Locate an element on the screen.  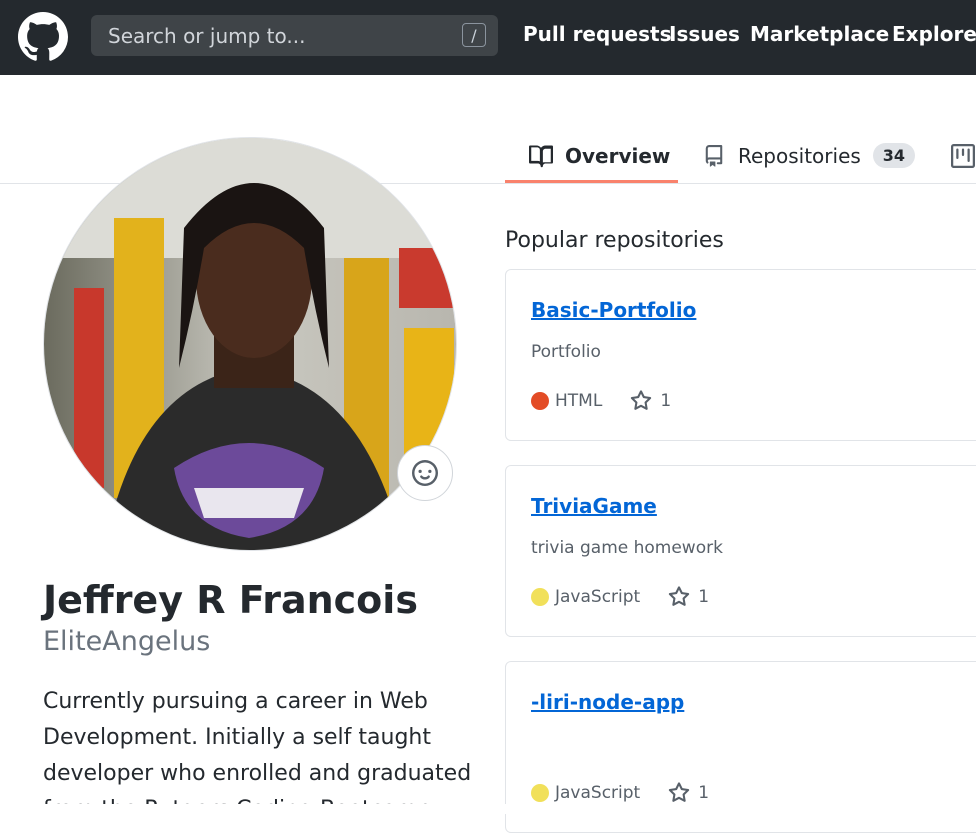
search-box: / is located at coordinates (294, 35).